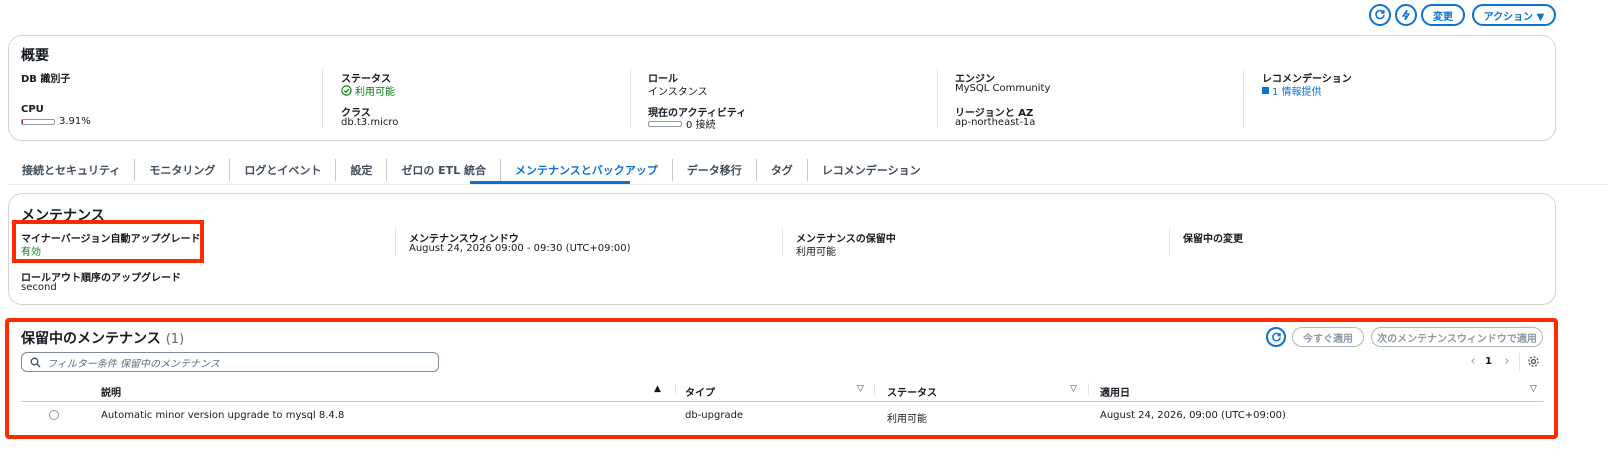 This screenshot has height=457, width=1621. I want to click on tab-maintenance-backup: メンテナンスとバックアップ, so click(587, 170).